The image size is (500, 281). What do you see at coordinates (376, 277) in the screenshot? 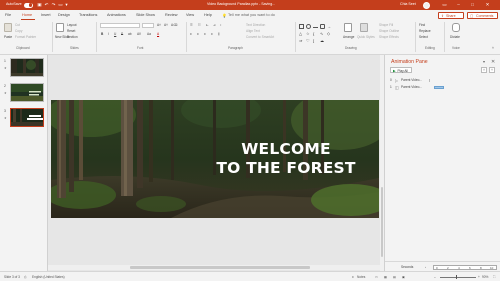
I see `normal-view-icon: ▭` at bounding box center [376, 277].